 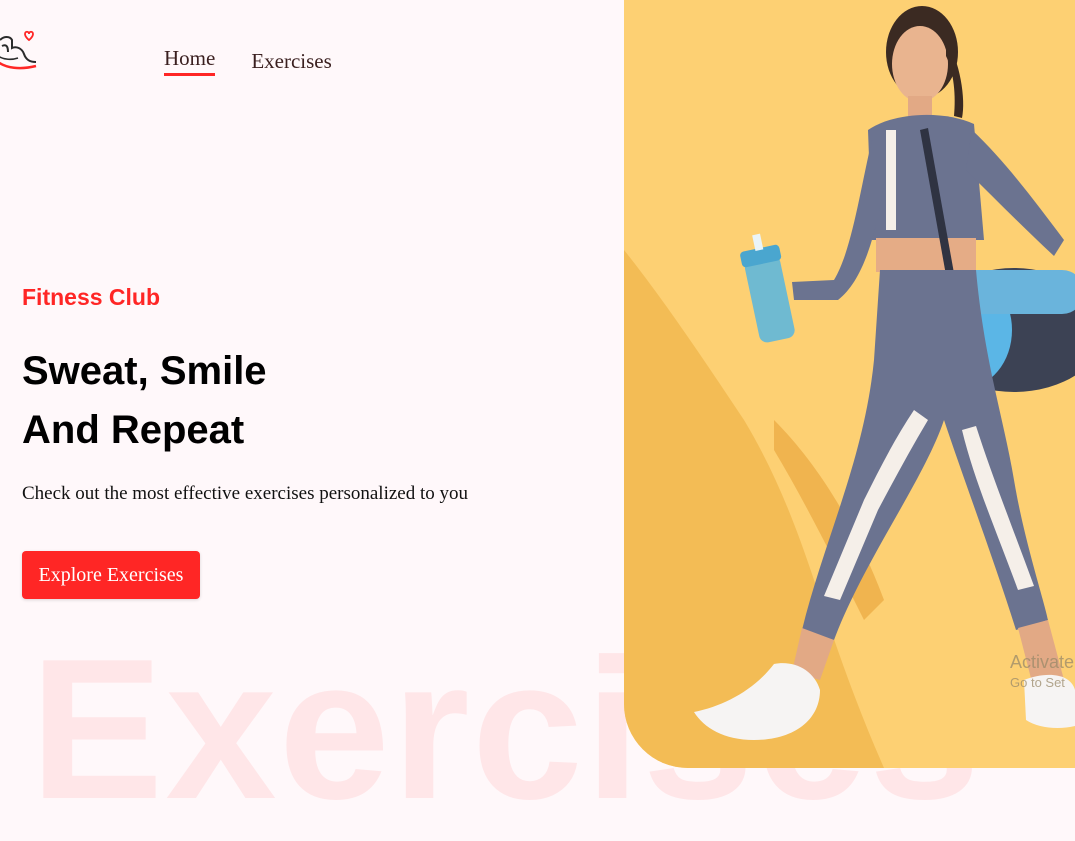 I want to click on watermark-line-1: Activate, so click(x=1042, y=662).